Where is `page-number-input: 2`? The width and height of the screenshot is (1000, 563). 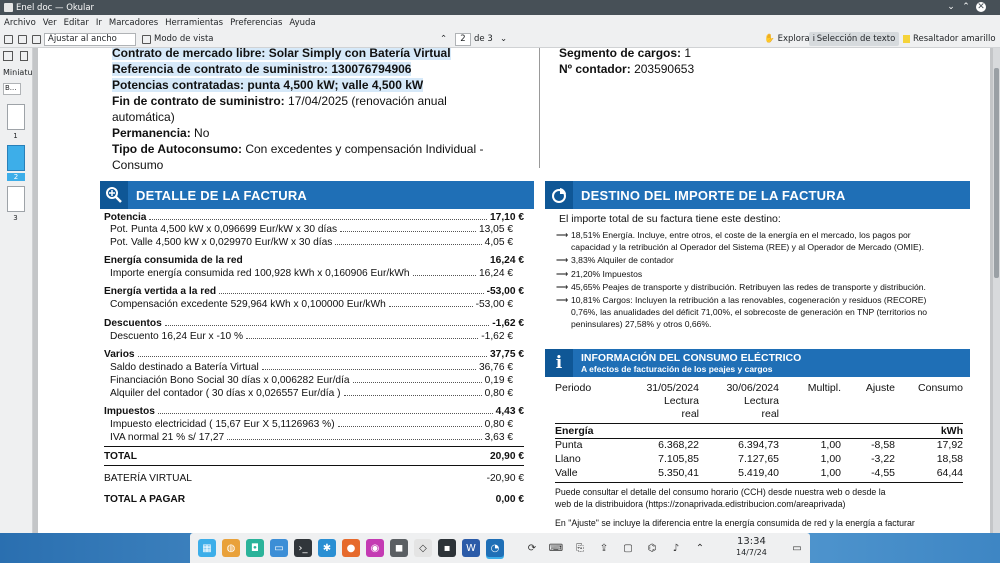 page-number-input: 2 is located at coordinates (463, 39).